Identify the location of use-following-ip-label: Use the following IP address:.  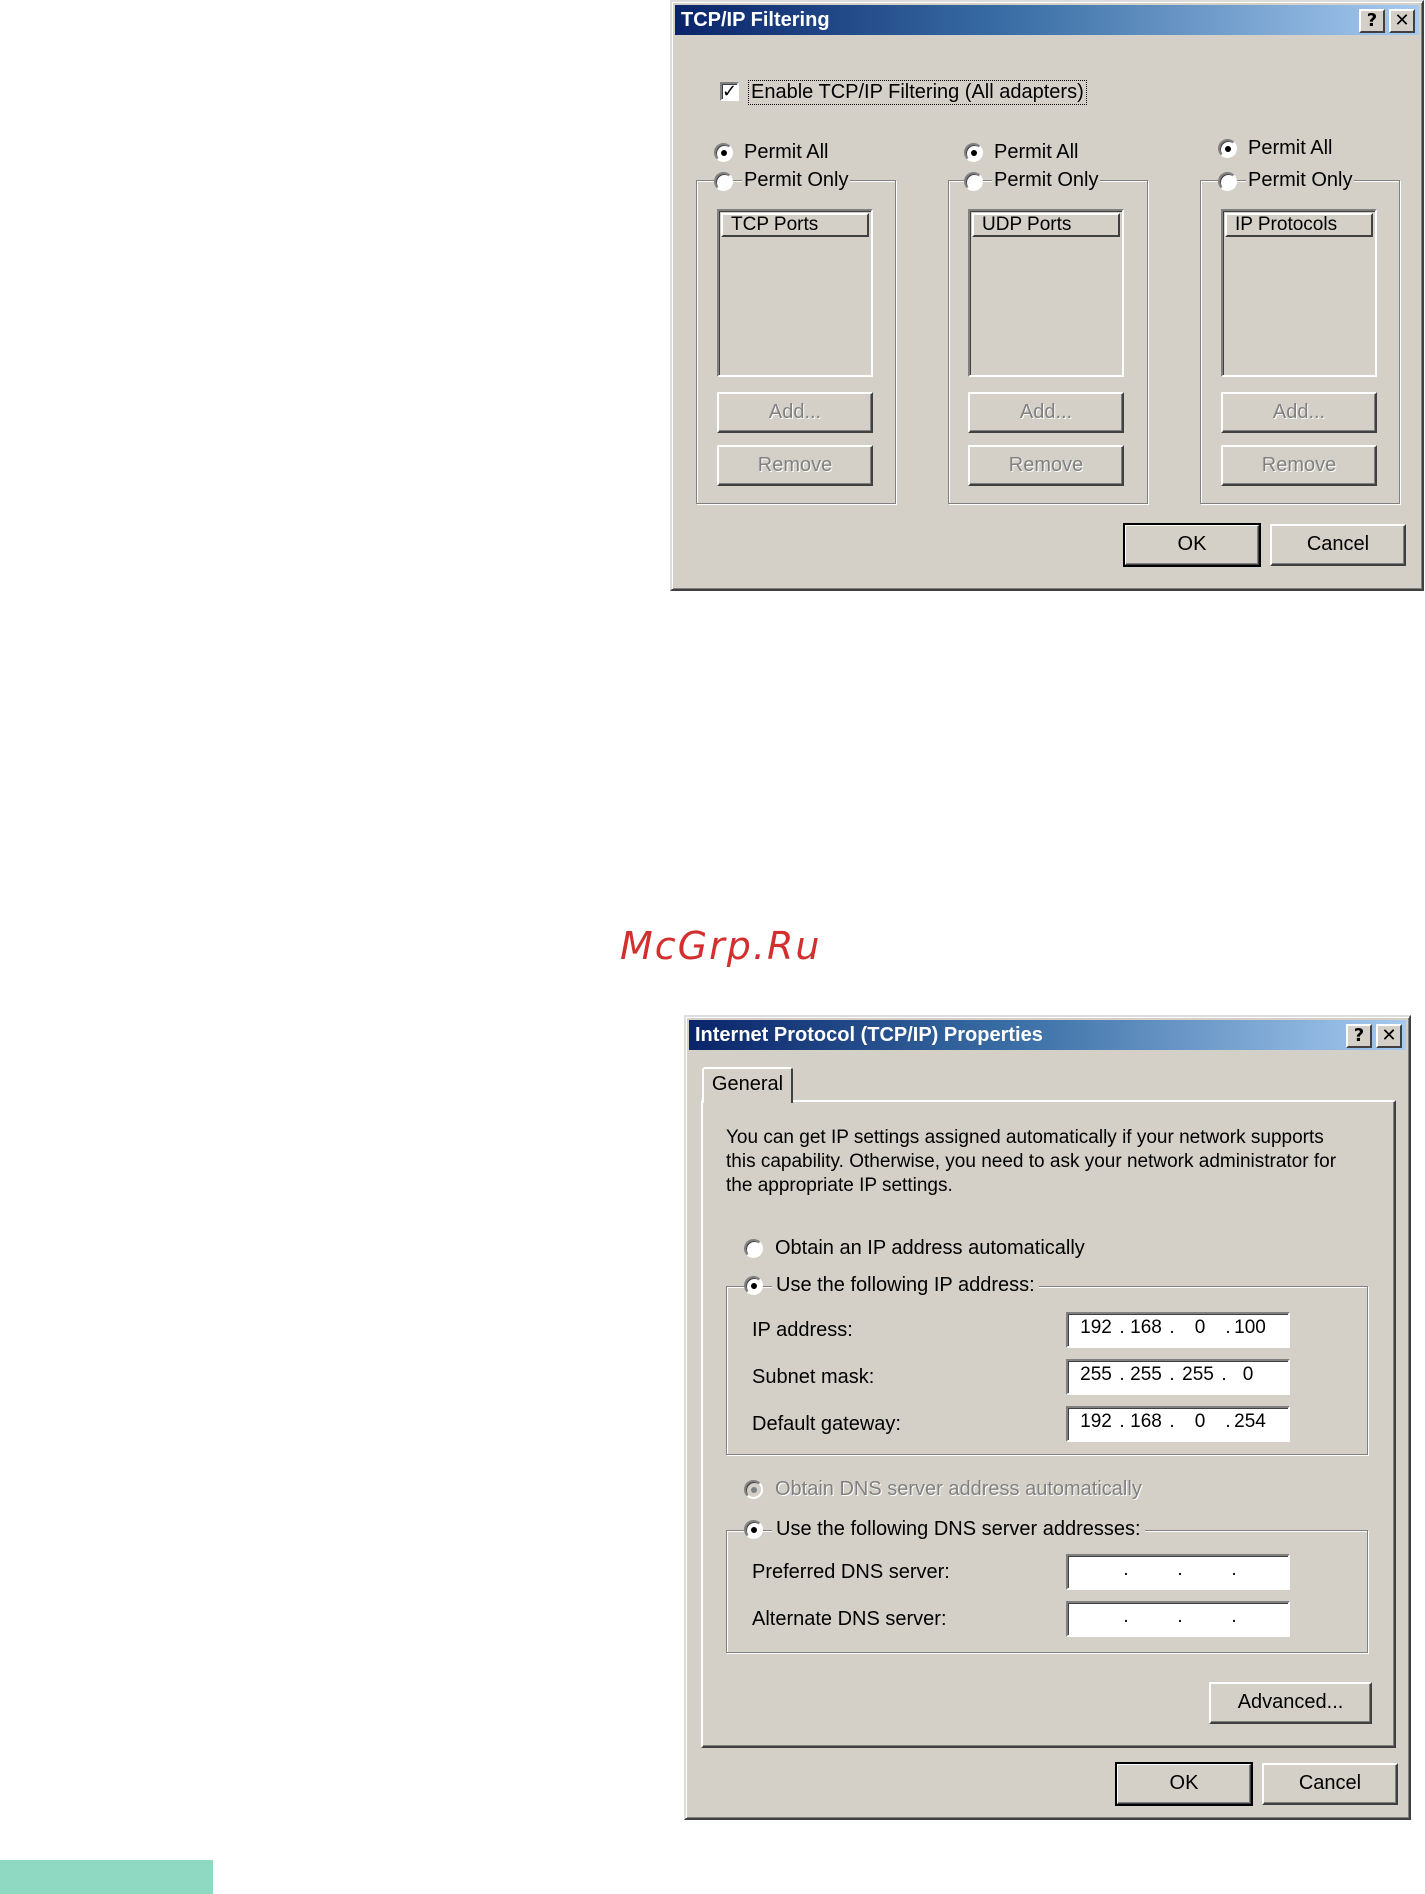
(905, 1285).